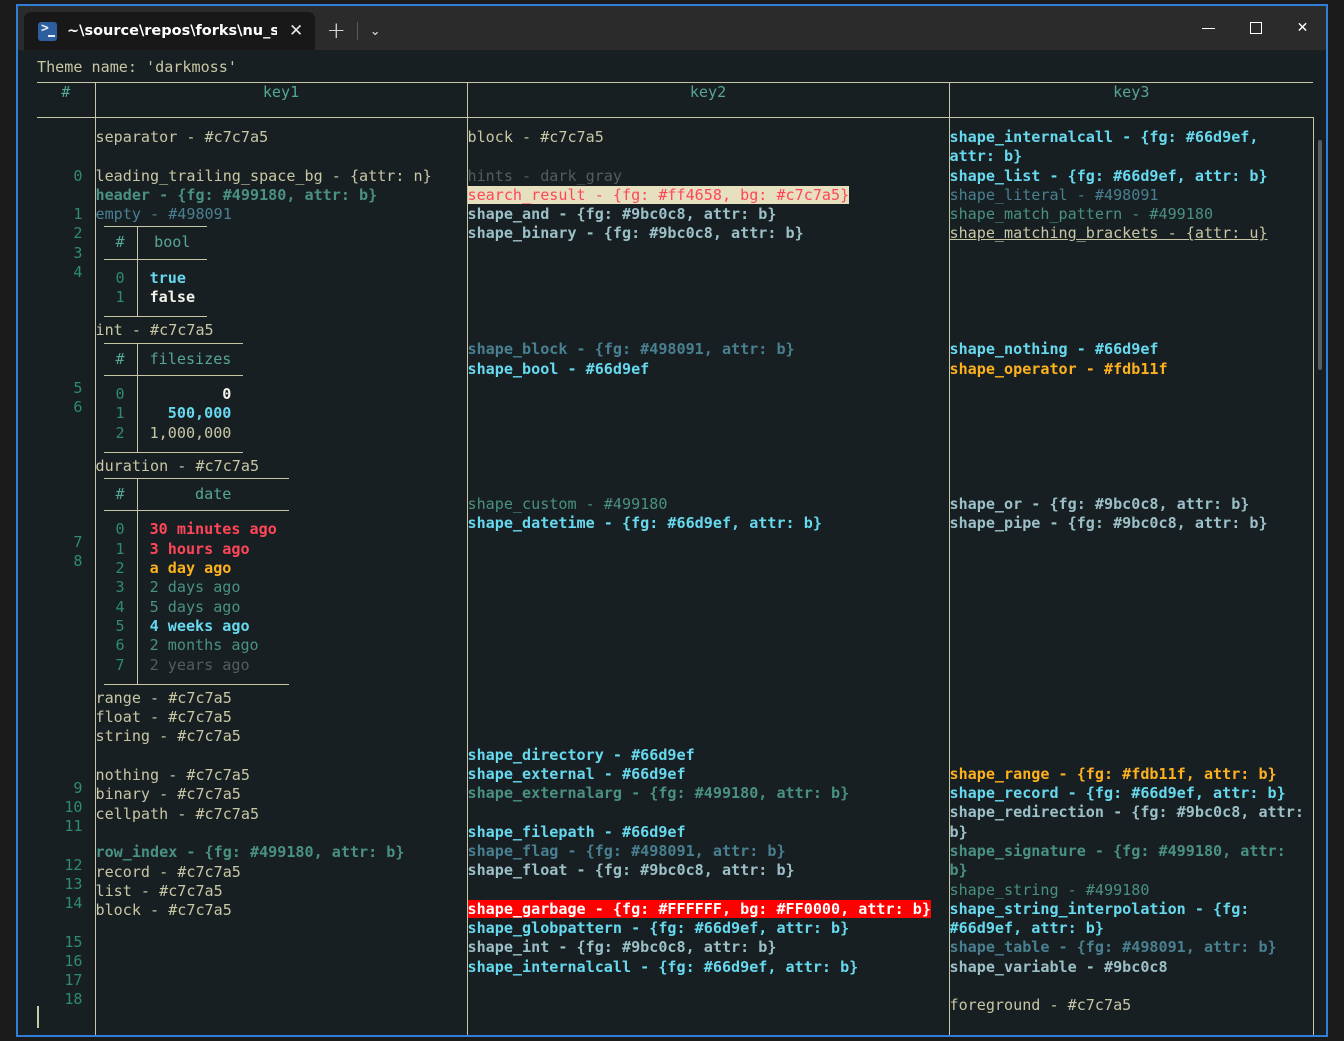 Image resolution: width=1344 pixels, height=1041 pixels. Describe the element at coordinates (212, 549) in the screenshot. I see `inner-row-value: 3 hours ago` at that location.